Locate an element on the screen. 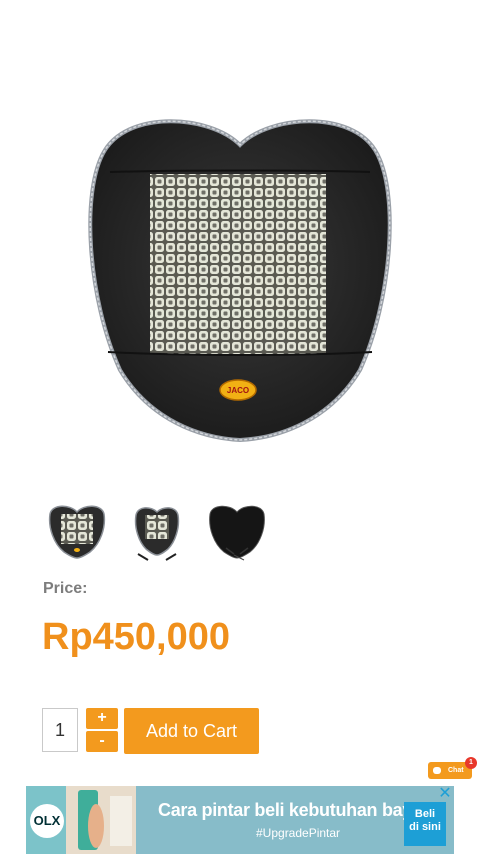 This screenshot has height=854, width=480. thumbnail-straps is located at coordinates (157, 531).